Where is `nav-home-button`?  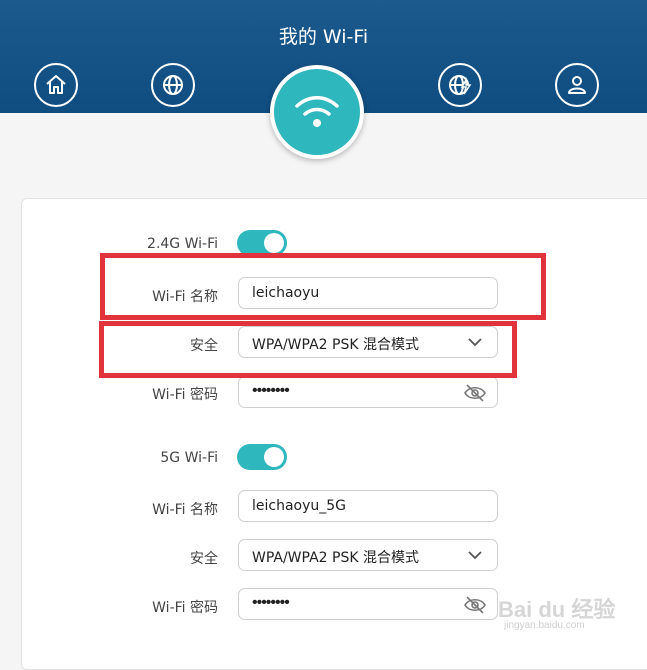 nav-home-button is located at coordinates (56, 85).